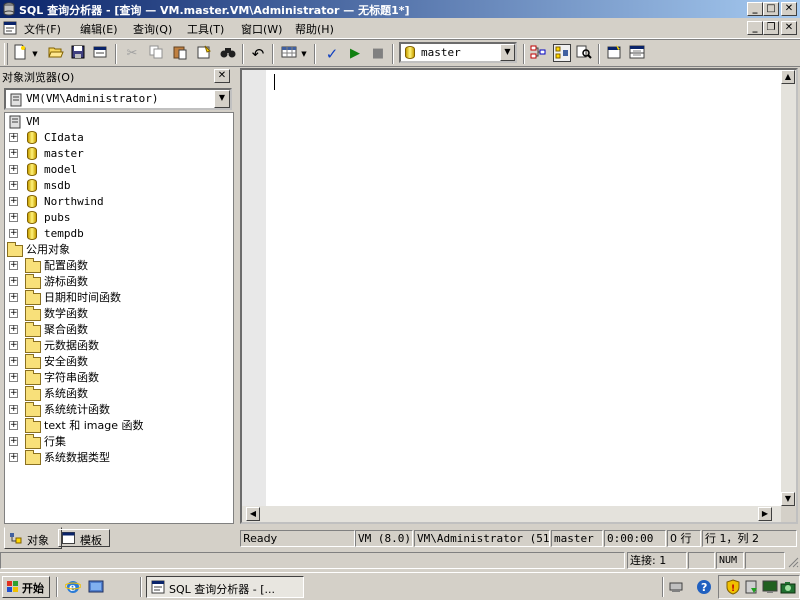 This screenshot has width=800, height=600. What do you see at coordinates (105, 234) in the screenshot?
I see `tree-node-database: + tempdb` at bounding box center [105, 234].